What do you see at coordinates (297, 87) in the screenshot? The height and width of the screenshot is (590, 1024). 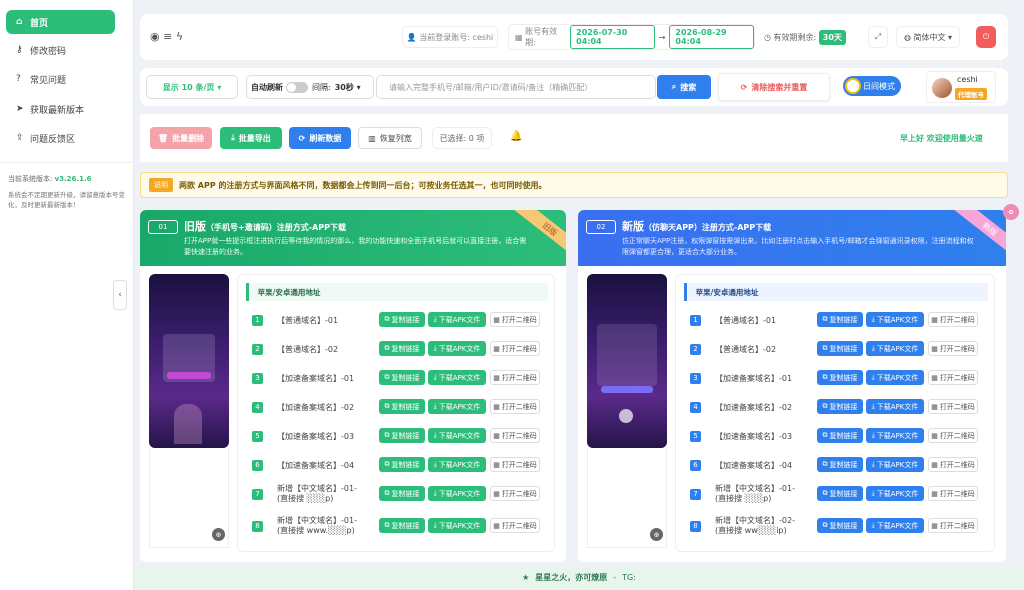 I see `auto-refresh-toggle` at bounding box center [297, 87].